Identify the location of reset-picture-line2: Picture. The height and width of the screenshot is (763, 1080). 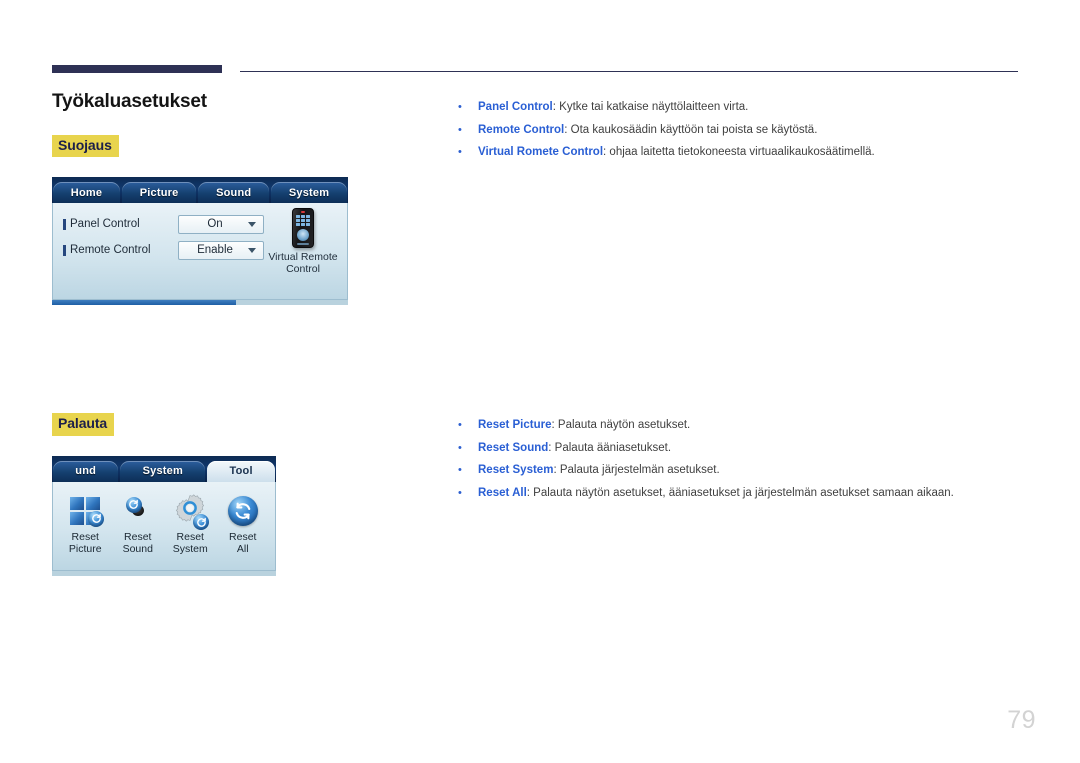
(85, 549).